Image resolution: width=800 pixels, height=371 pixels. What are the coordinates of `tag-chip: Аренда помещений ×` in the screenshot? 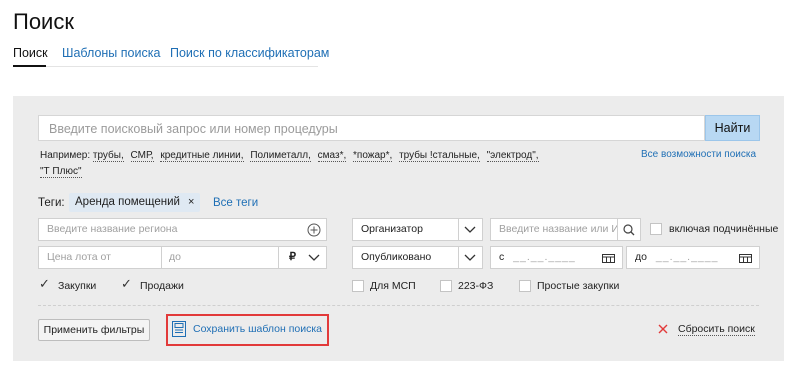 It's located at (135, 202).